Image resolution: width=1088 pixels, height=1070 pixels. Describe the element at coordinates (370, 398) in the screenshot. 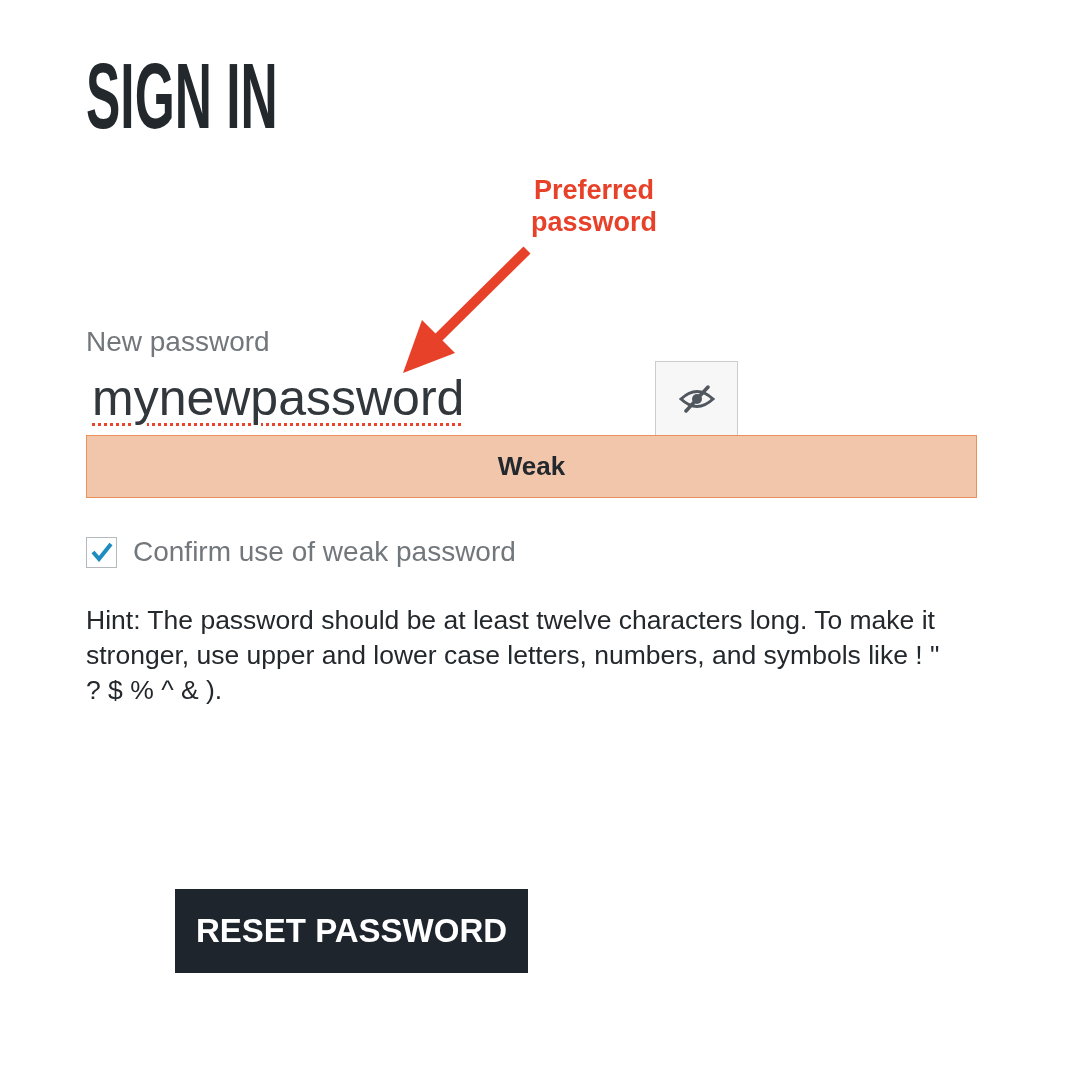

I see `password-field: mynewpassword` at that location.